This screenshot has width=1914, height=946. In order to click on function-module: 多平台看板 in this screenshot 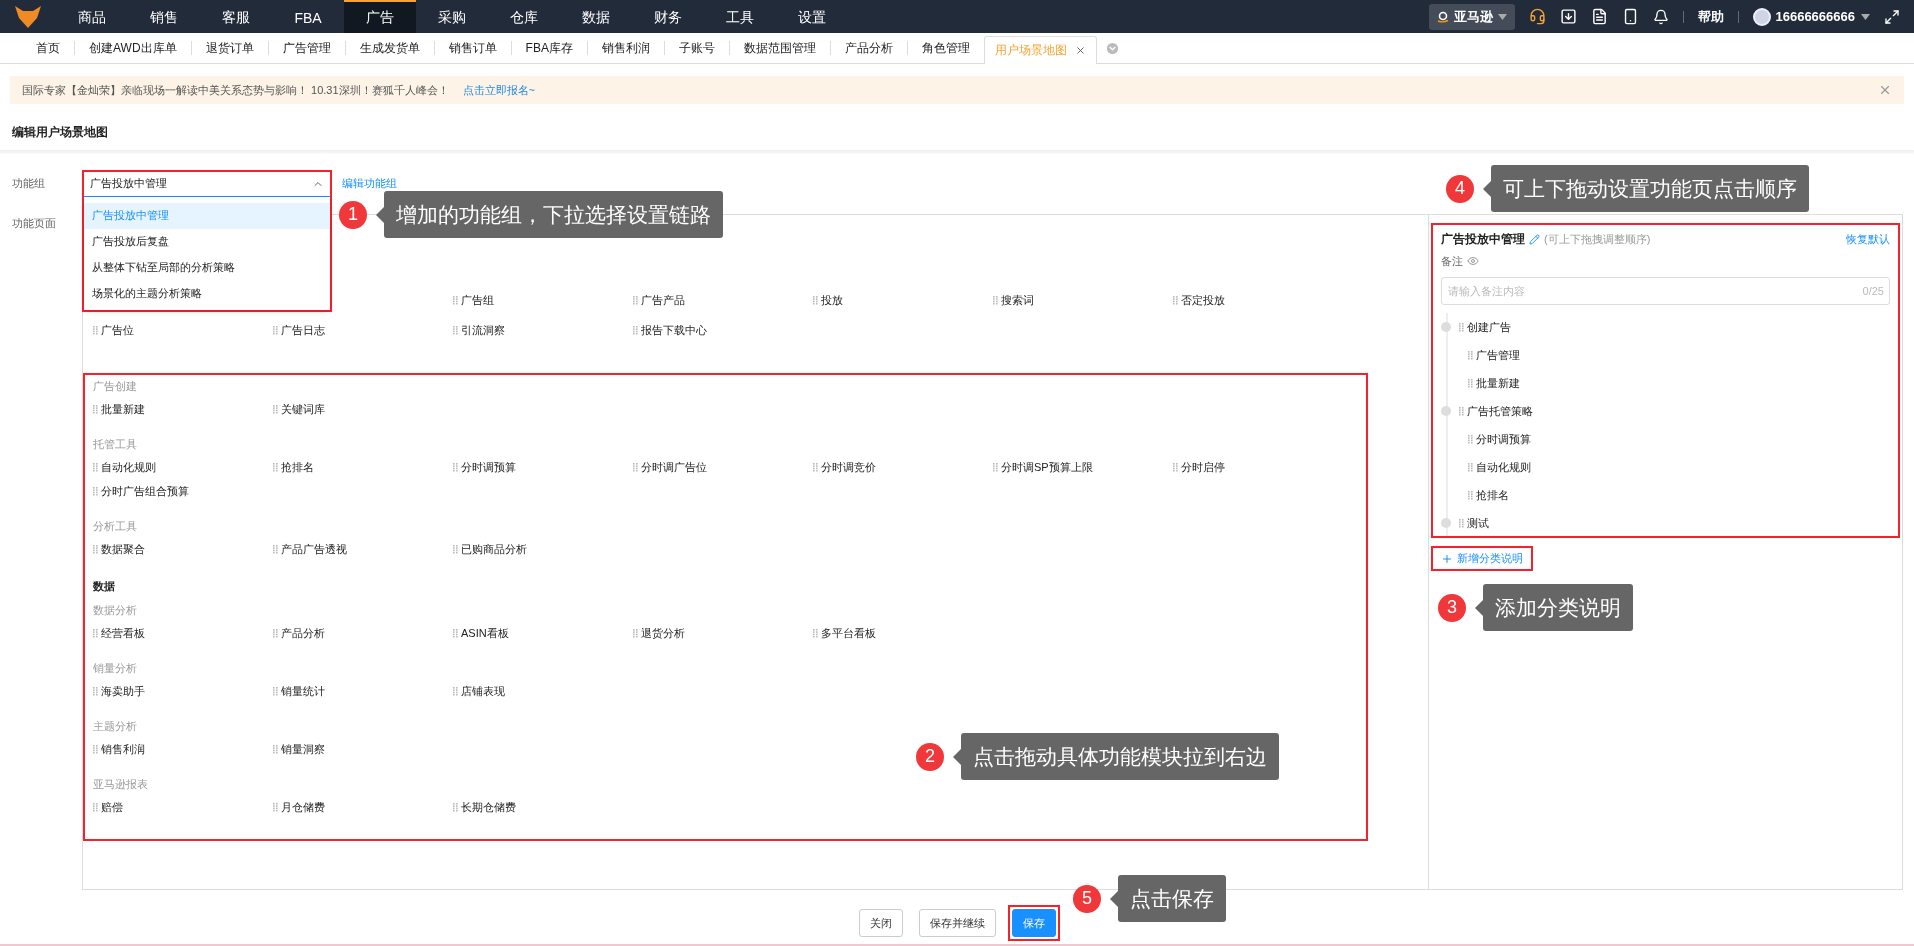, I will do `click(848, 633)`.